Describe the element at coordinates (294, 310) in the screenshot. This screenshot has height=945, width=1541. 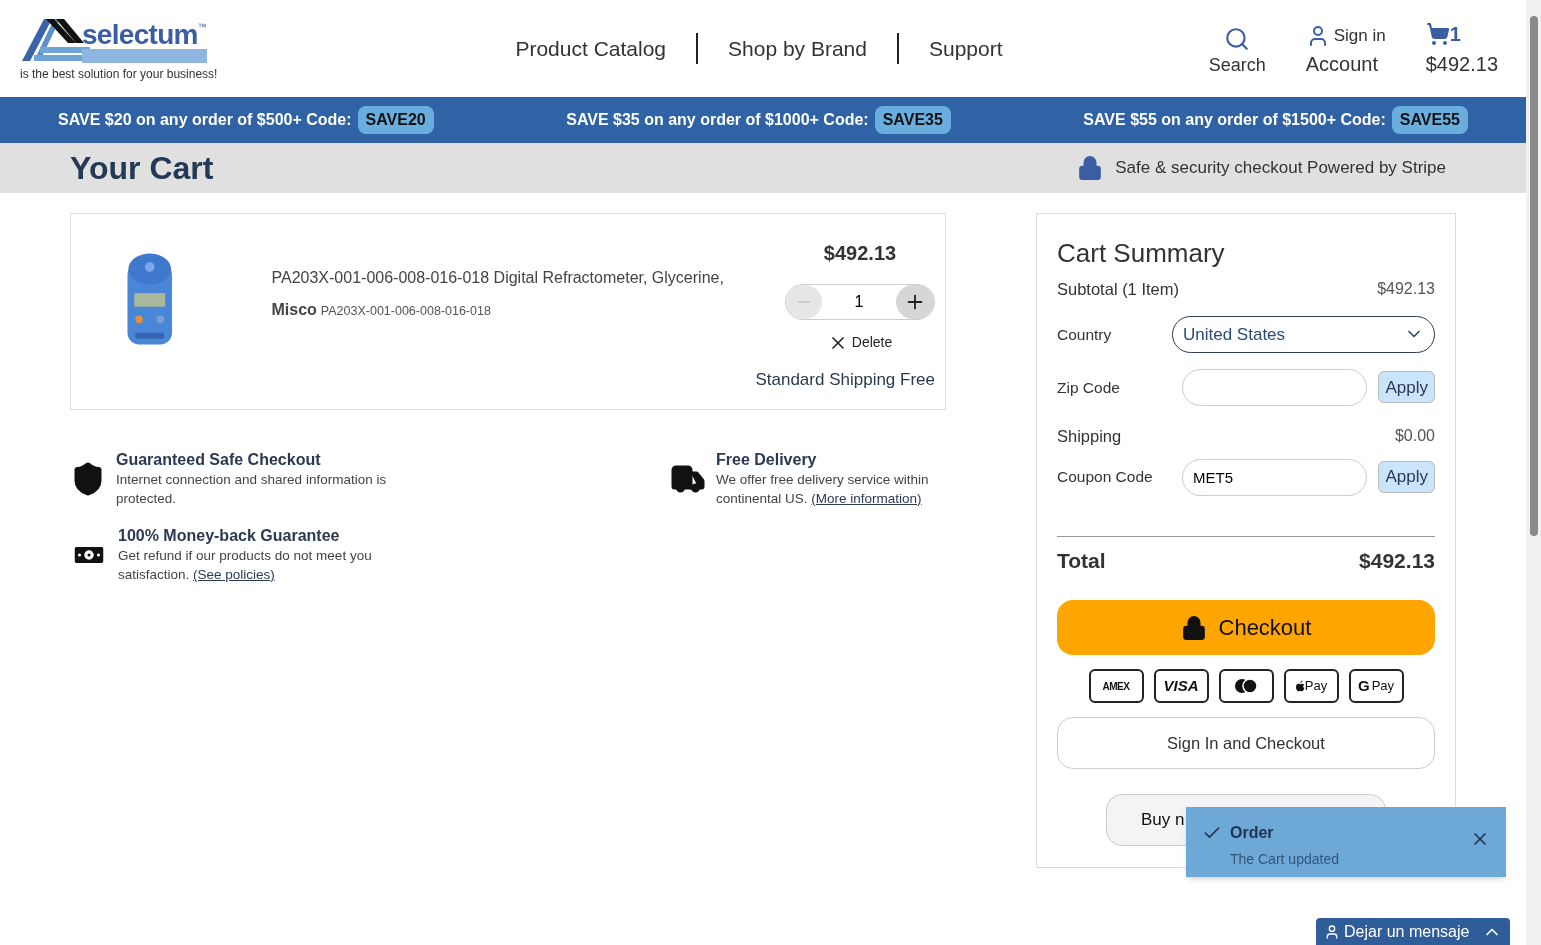
I see `product-brand: Misco` at that location.